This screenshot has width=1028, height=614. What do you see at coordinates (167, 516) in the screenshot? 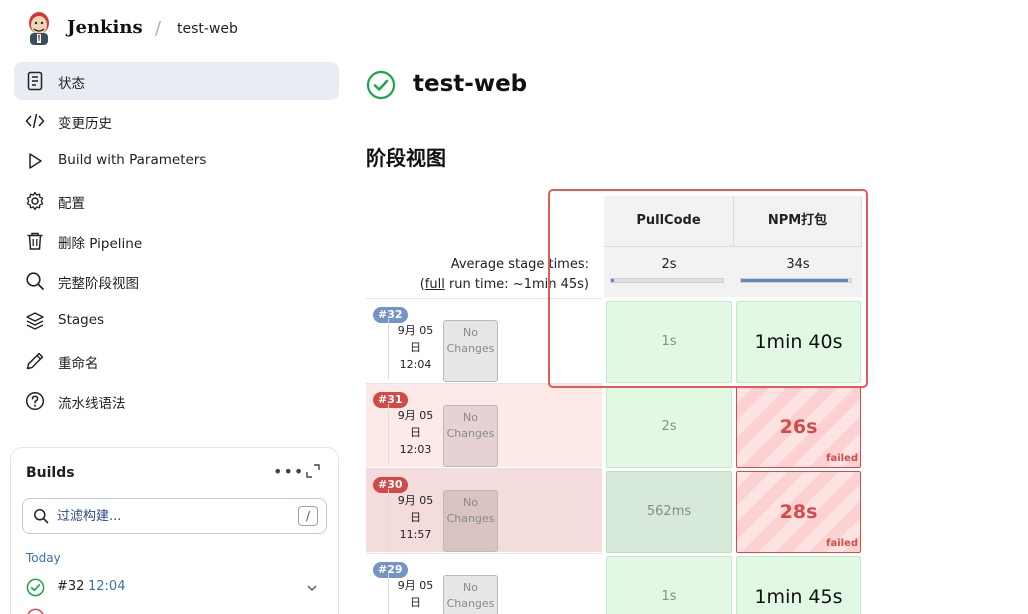
I see `filter-builds-input` at bounding box center [167, 516].